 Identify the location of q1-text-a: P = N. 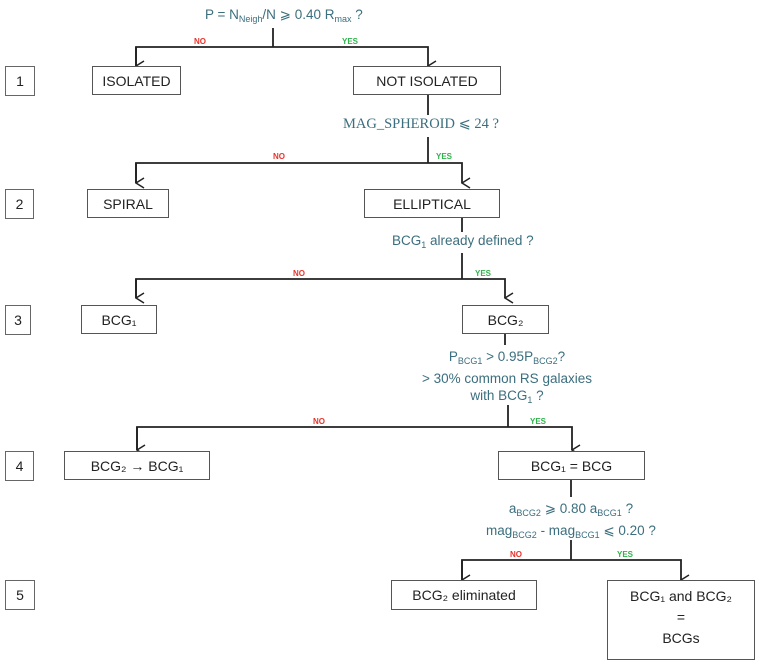
(222, 14).